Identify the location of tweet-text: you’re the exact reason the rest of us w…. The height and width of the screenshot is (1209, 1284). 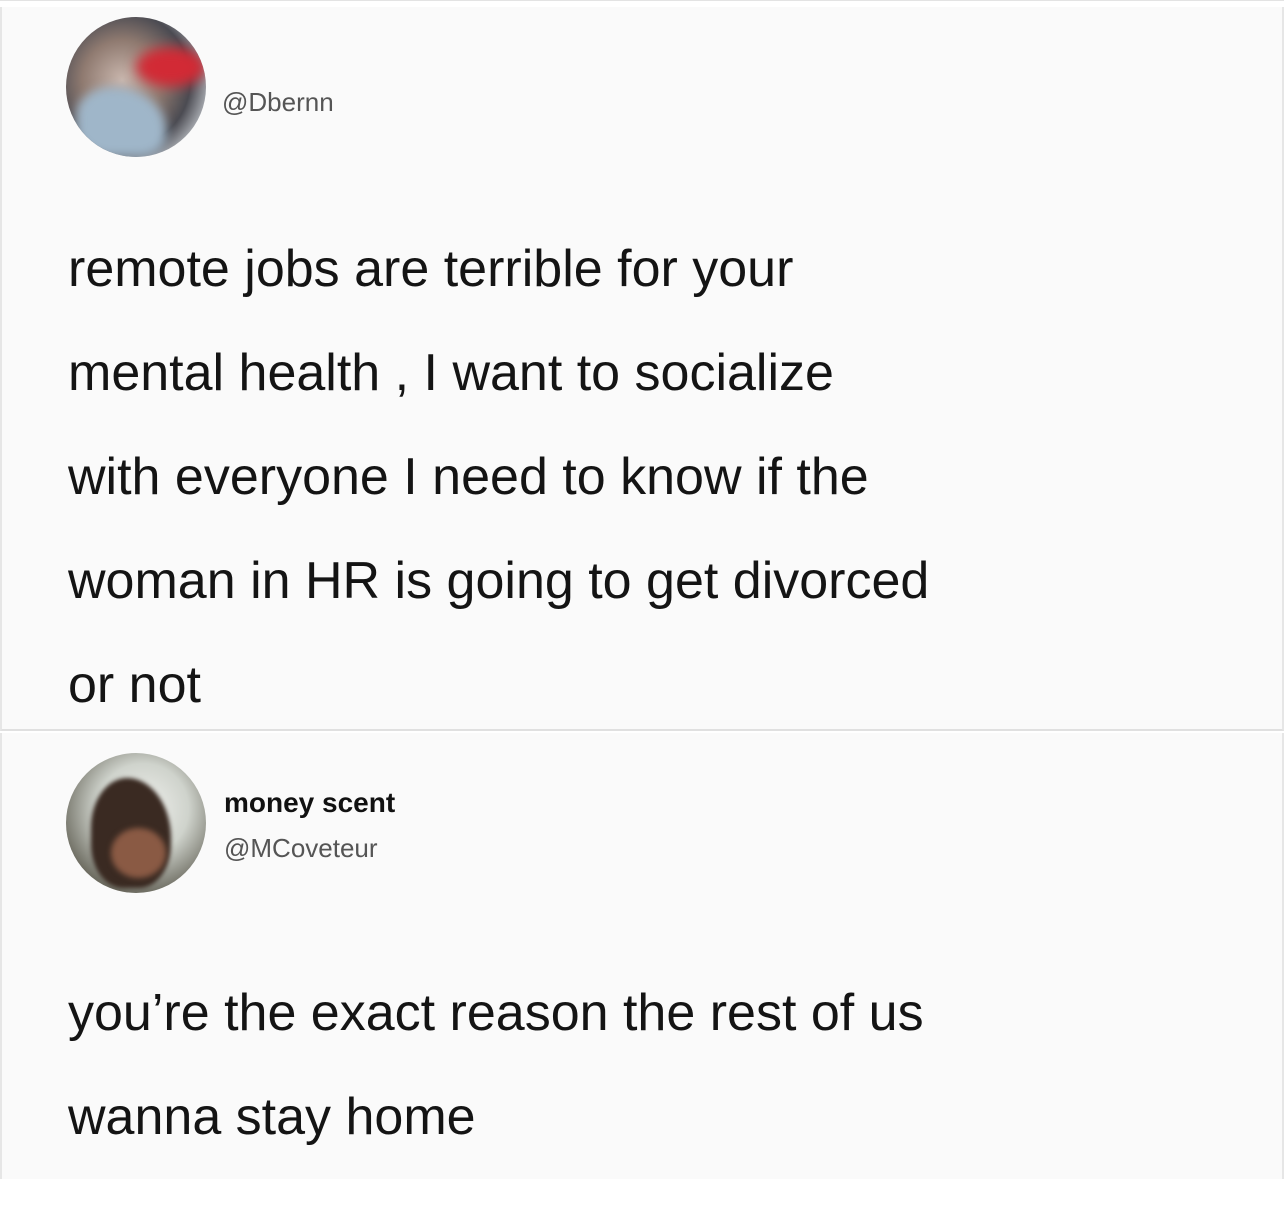
(496, 1065).